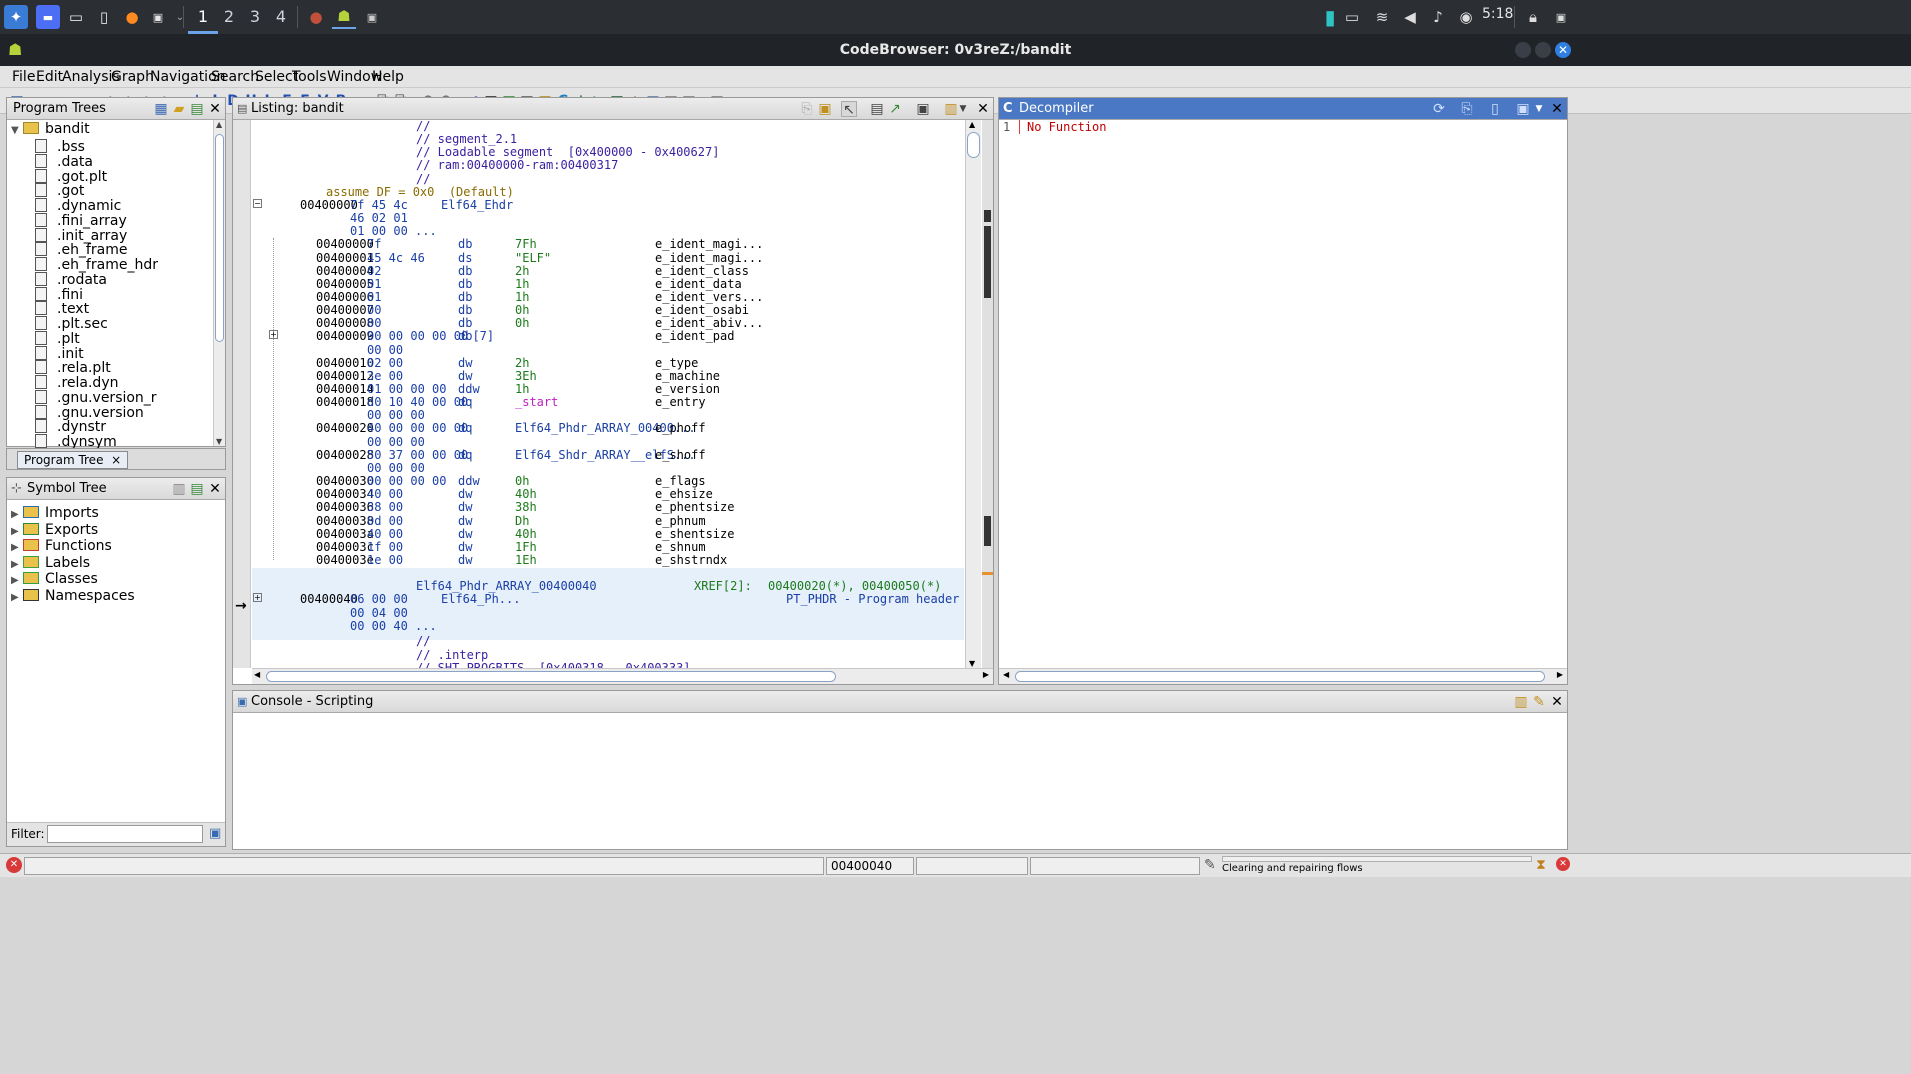 The image size is (1911, 1074). Describe the element at coordinates (50, 129) in the screenshot. I see `tree-root-bandit: ▼ bandit` at that location.